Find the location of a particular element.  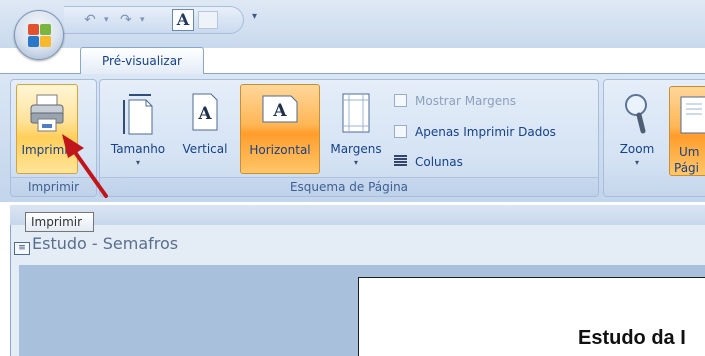

print-button: Imprimir is located at coordinates (47, 129).